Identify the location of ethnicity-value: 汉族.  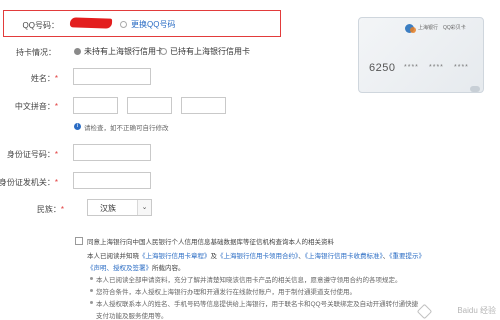
(108, 208).